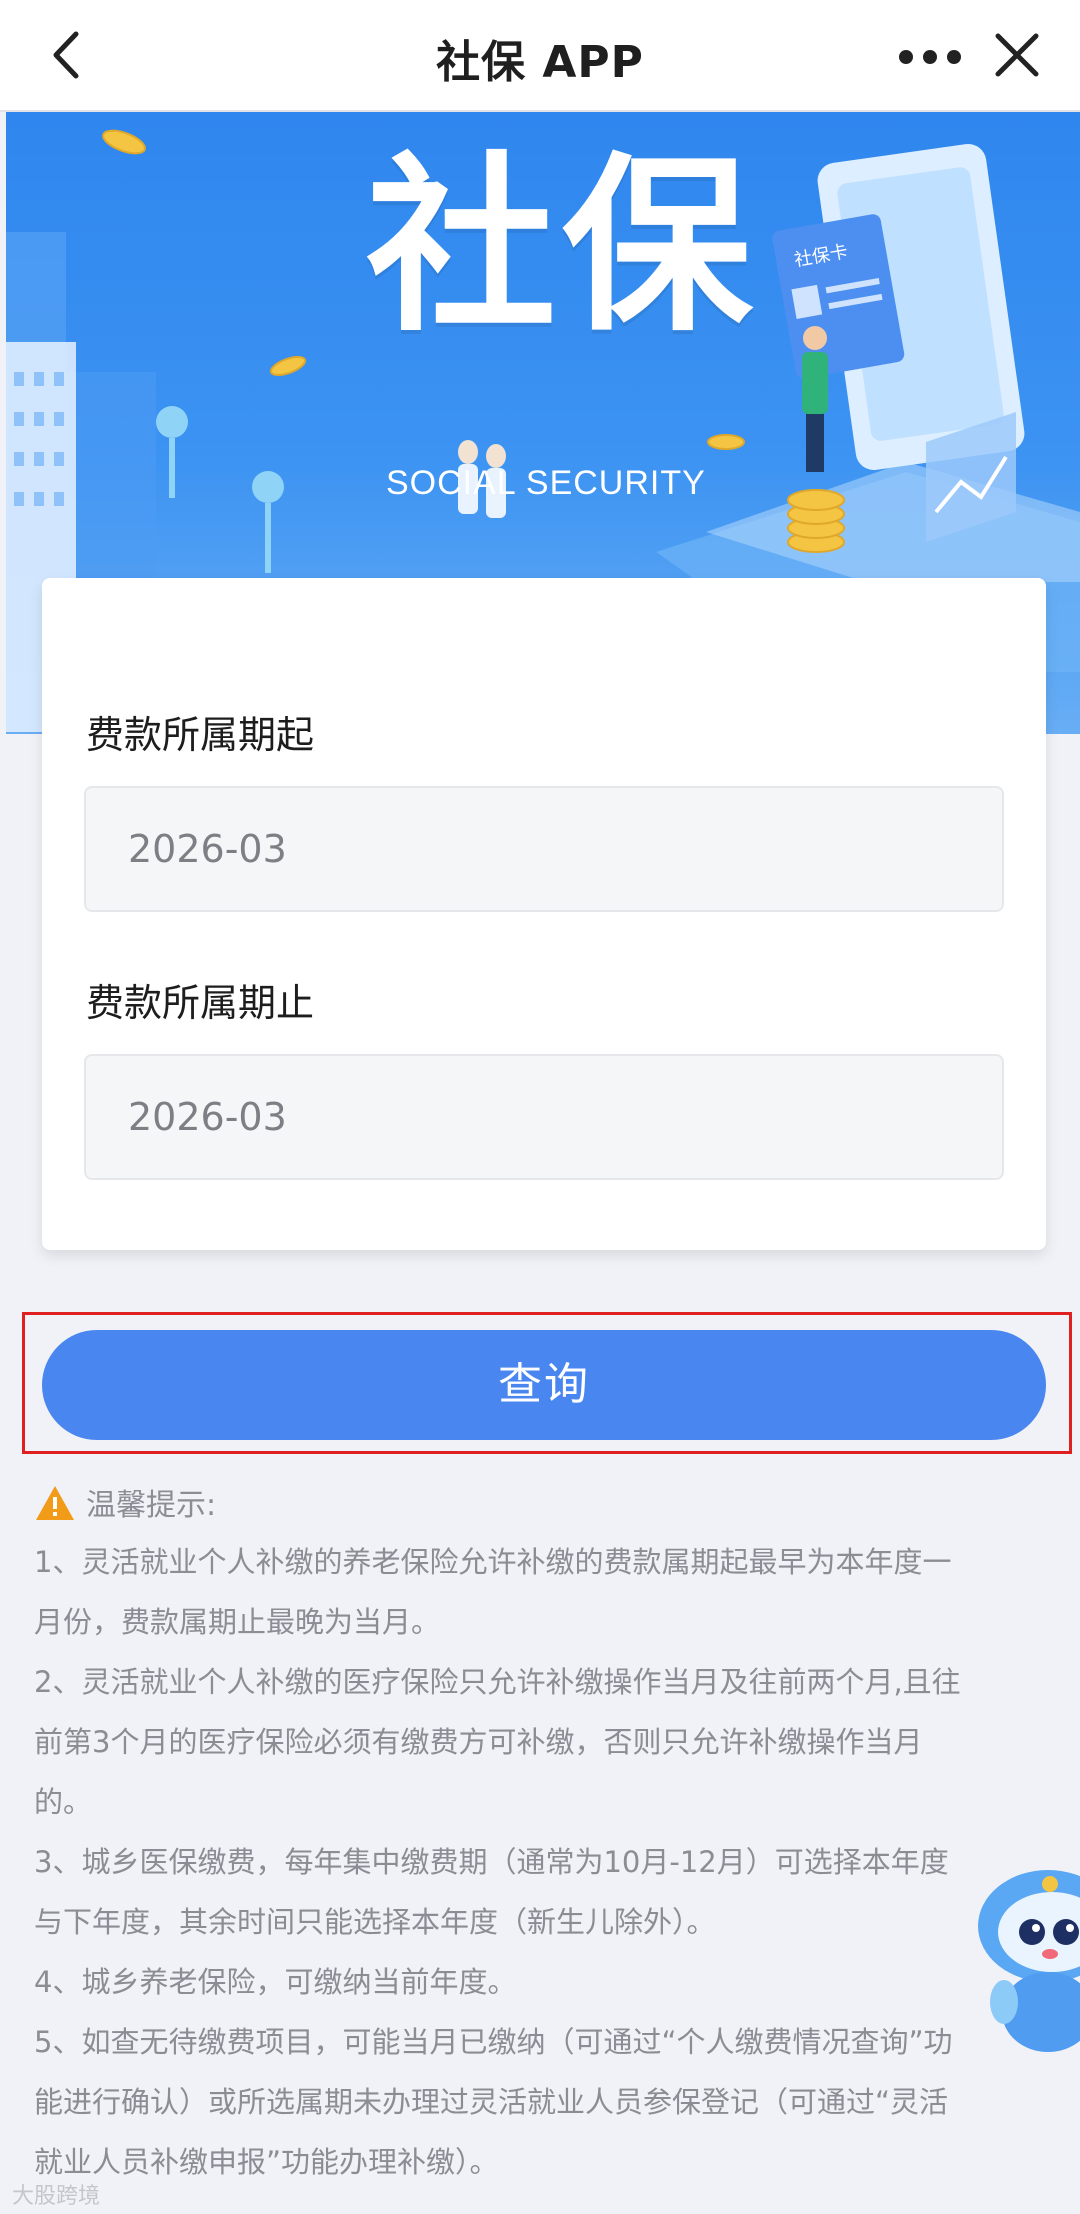 The height and width of the screenshot is (2214, 1080). Describe the element at coordinates (544, 1385) in the screenshot. I see `query-button: 查询` at that location.